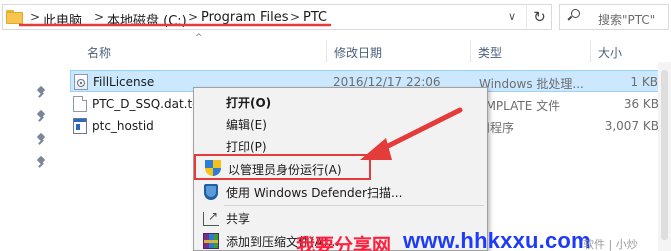 The height and width of the screenshot is (251, 671). Describe the element at coordinates (354, 205) in the screenshot. I see `menu-separator` at that location.